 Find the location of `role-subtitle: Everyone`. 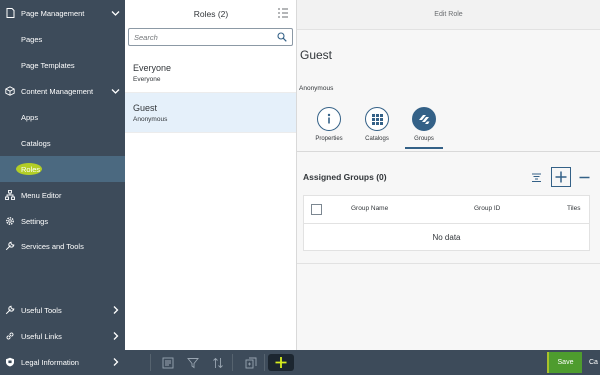

role-subtitle: Everyone is located at coordinates (147, 79).